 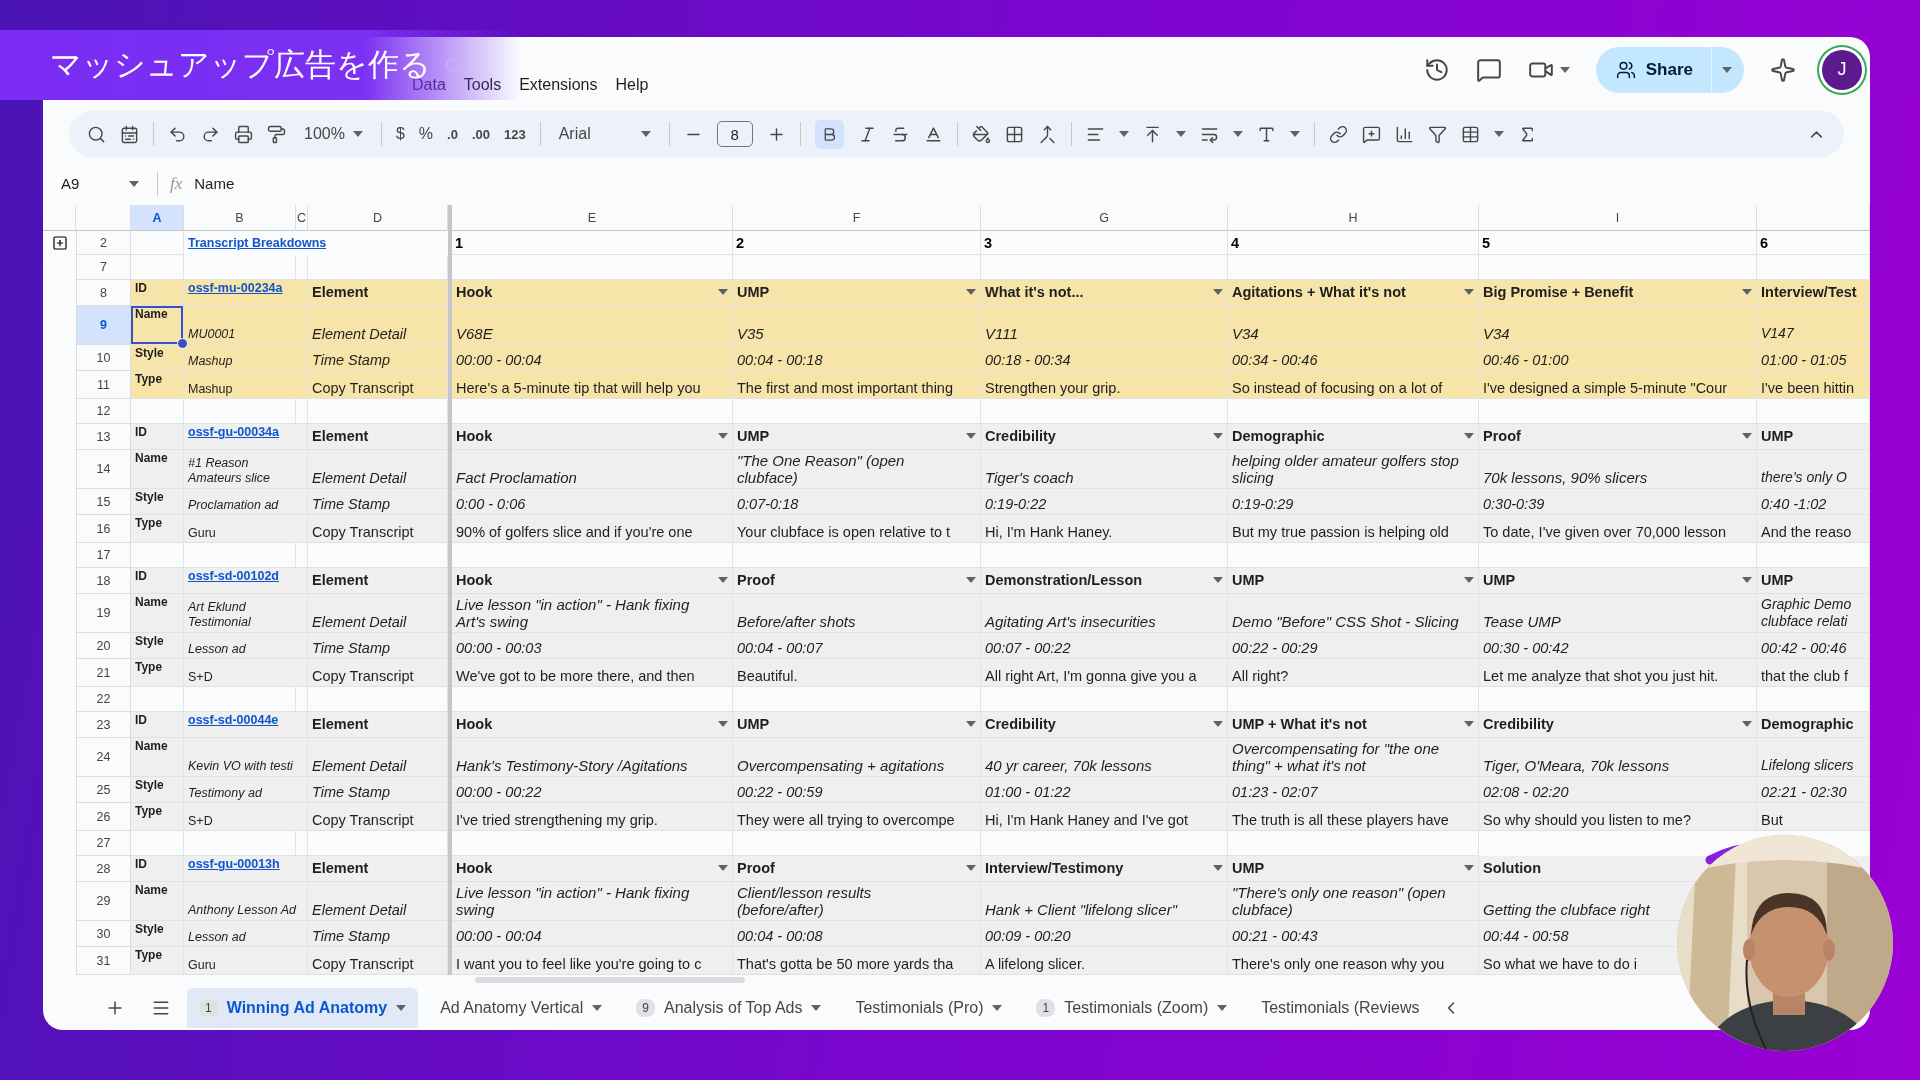 I want to click on row-header: 14, so click(x=103, y=469).